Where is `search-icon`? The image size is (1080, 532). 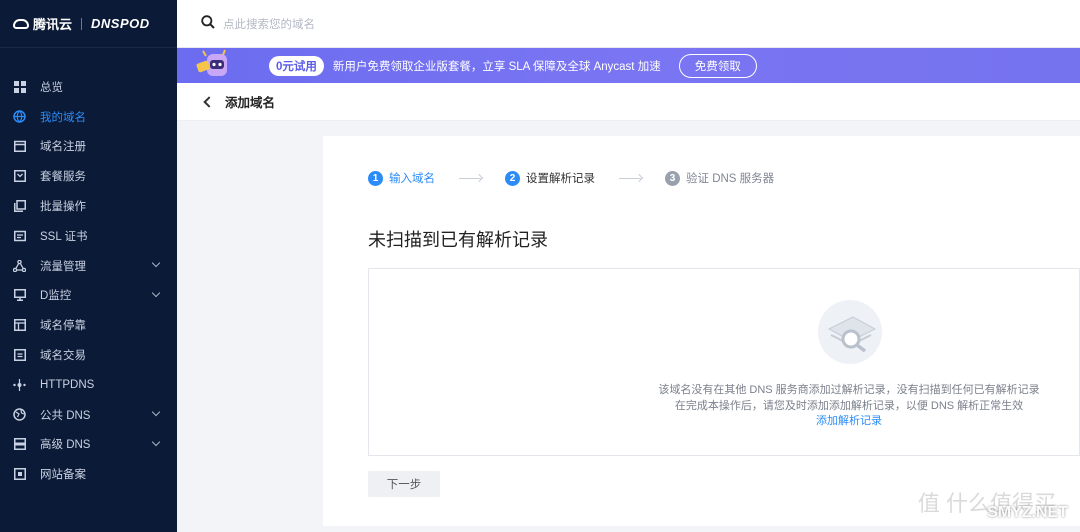
search-icon is located at coordinates (208, 23).